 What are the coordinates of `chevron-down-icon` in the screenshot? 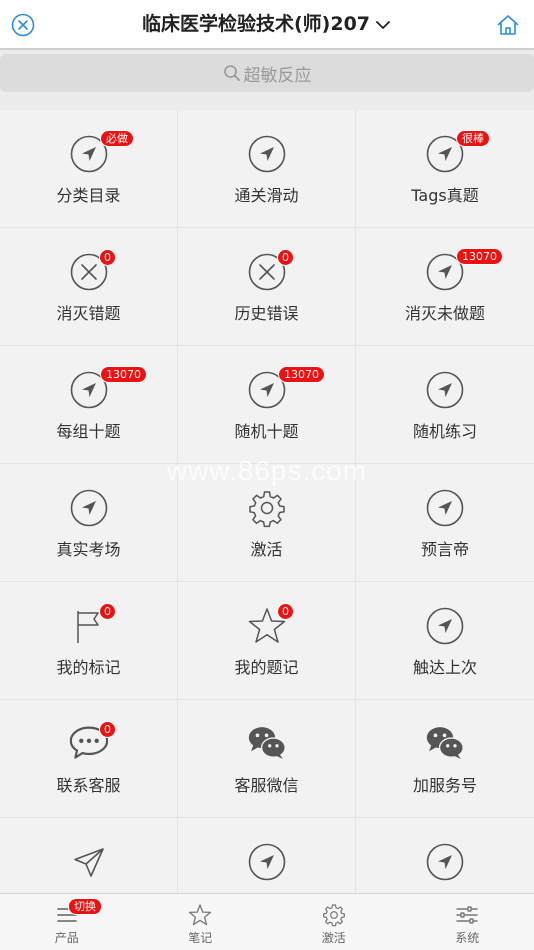 It's located at (383, 24).